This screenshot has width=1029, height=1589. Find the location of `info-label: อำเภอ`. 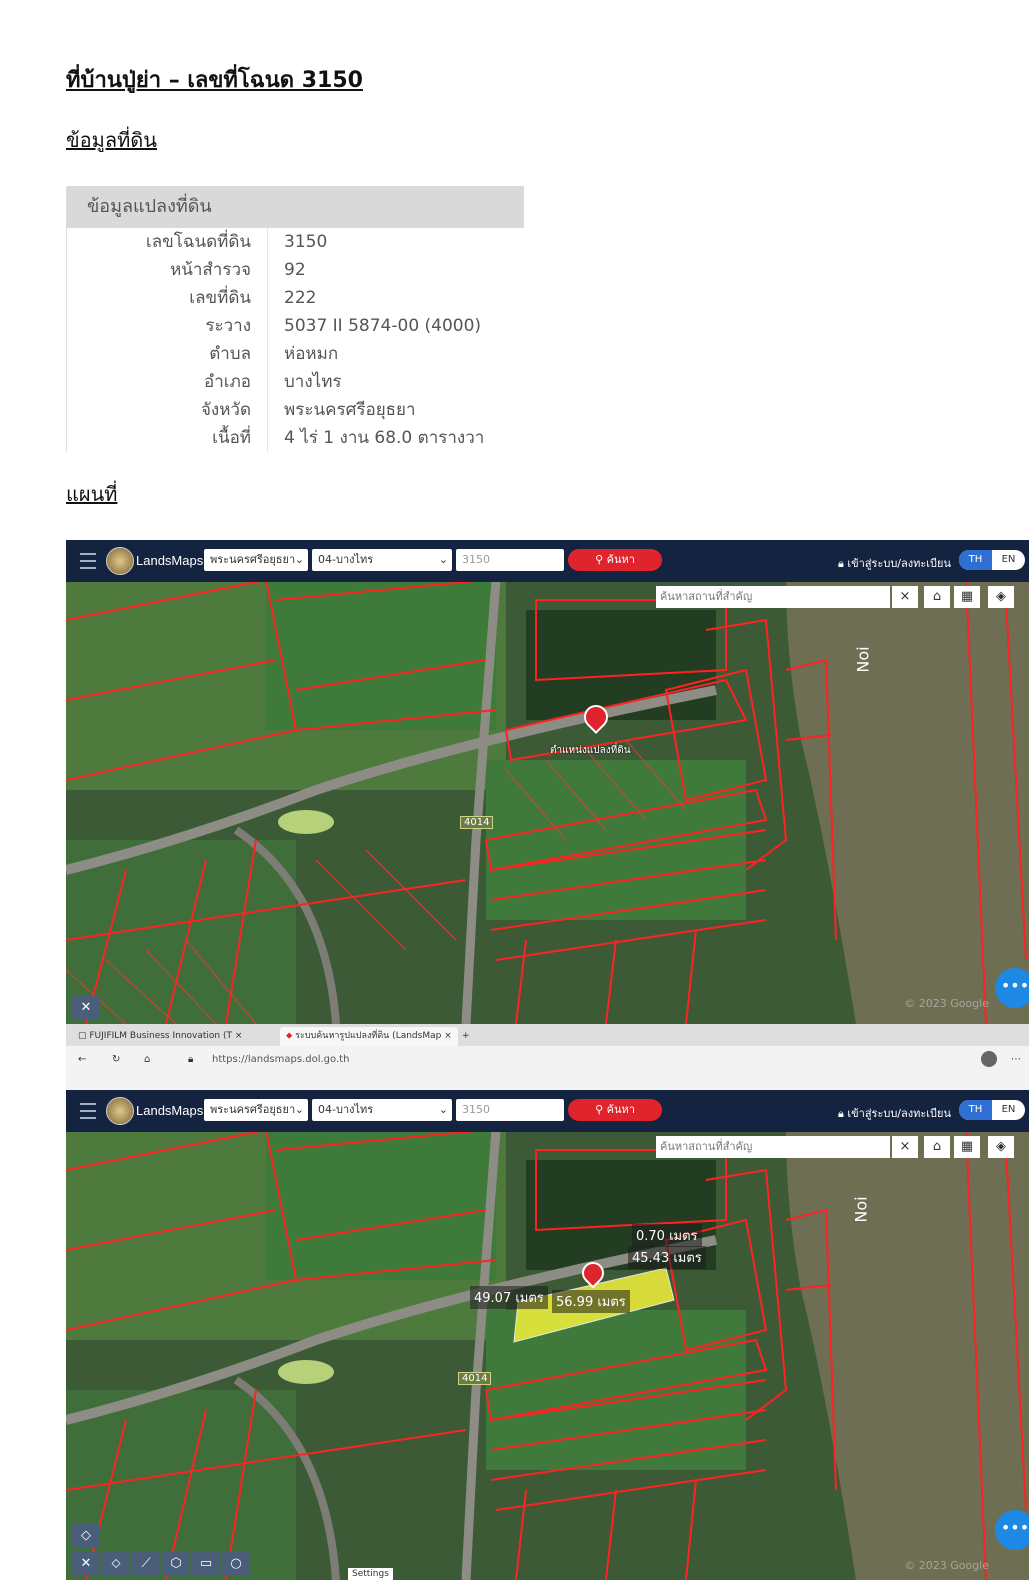

info-label: อำเภอ is located at coordinates (167, 382).